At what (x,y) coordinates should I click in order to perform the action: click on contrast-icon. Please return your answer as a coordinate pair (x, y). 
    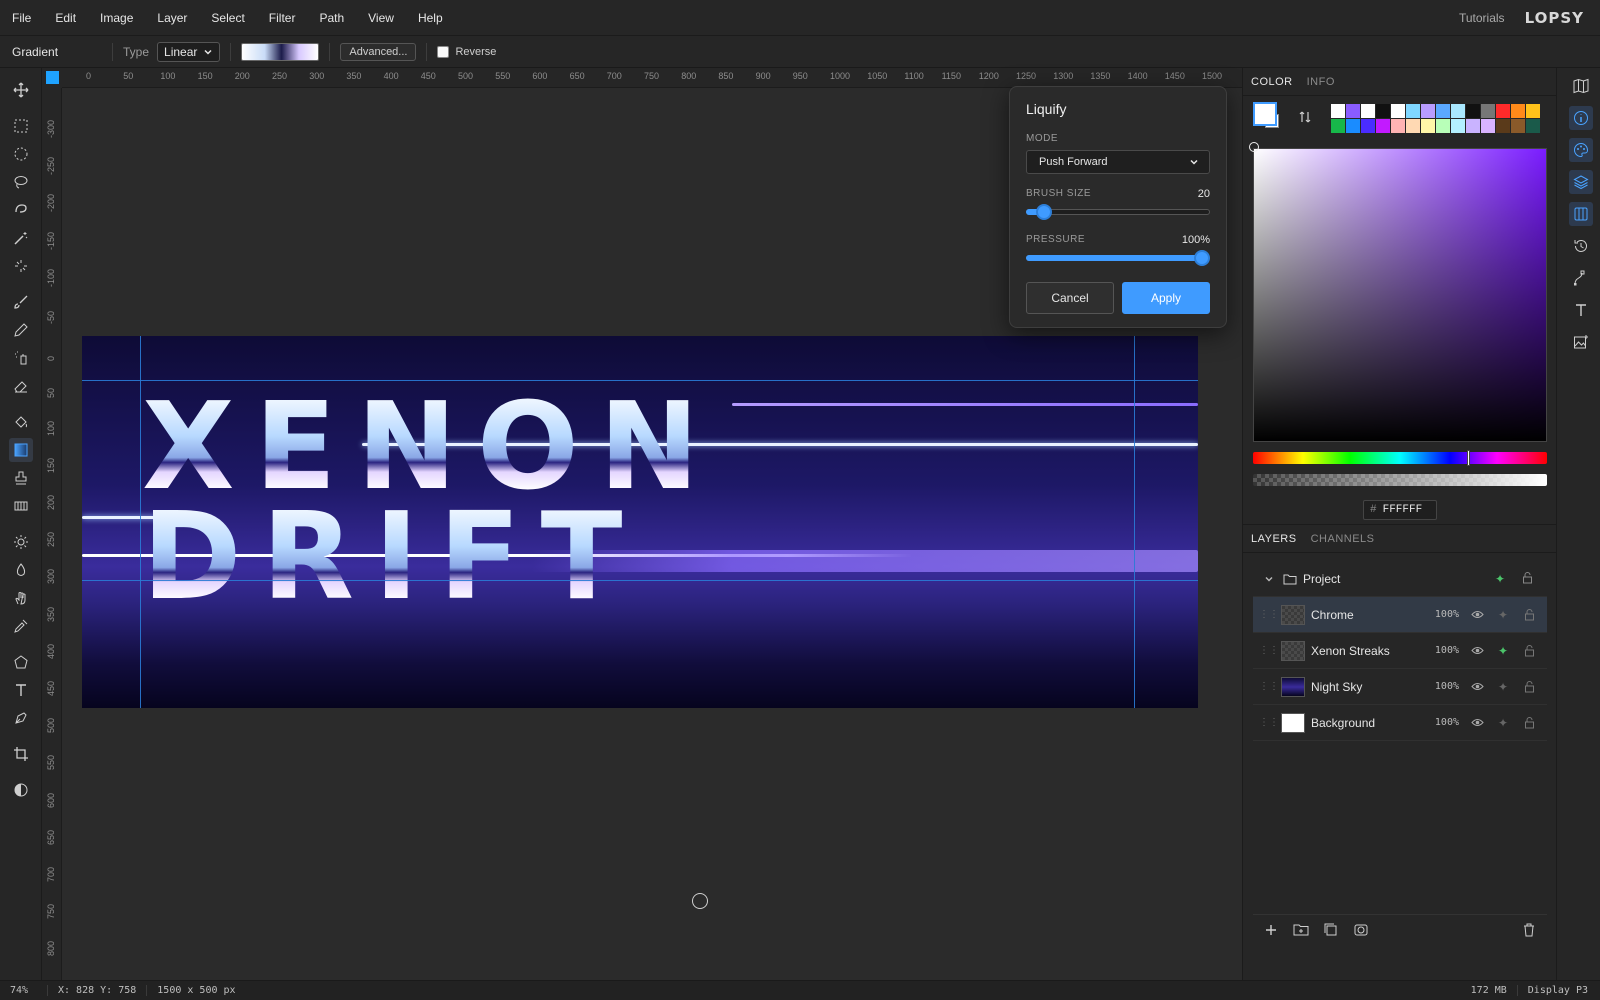
    Looking at the image, I should click on (21, 790).